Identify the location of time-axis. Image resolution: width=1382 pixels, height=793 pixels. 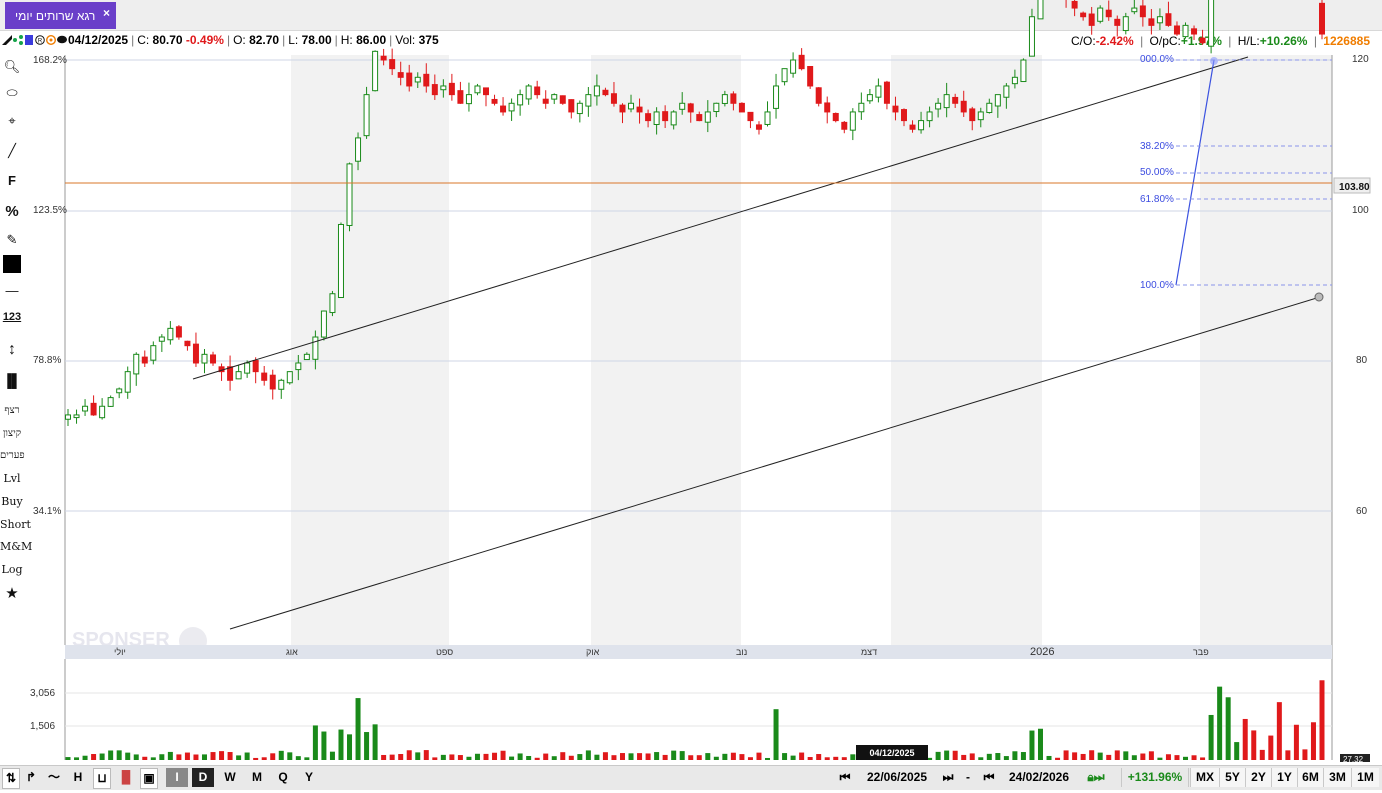
(698, 652).